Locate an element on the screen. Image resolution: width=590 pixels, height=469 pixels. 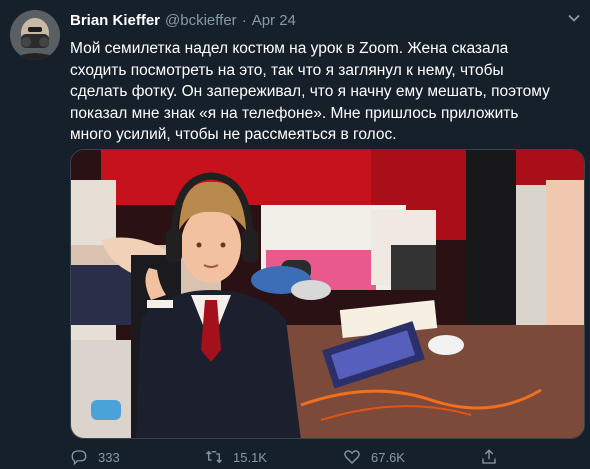
share-button is located at coordinates (494, 457).